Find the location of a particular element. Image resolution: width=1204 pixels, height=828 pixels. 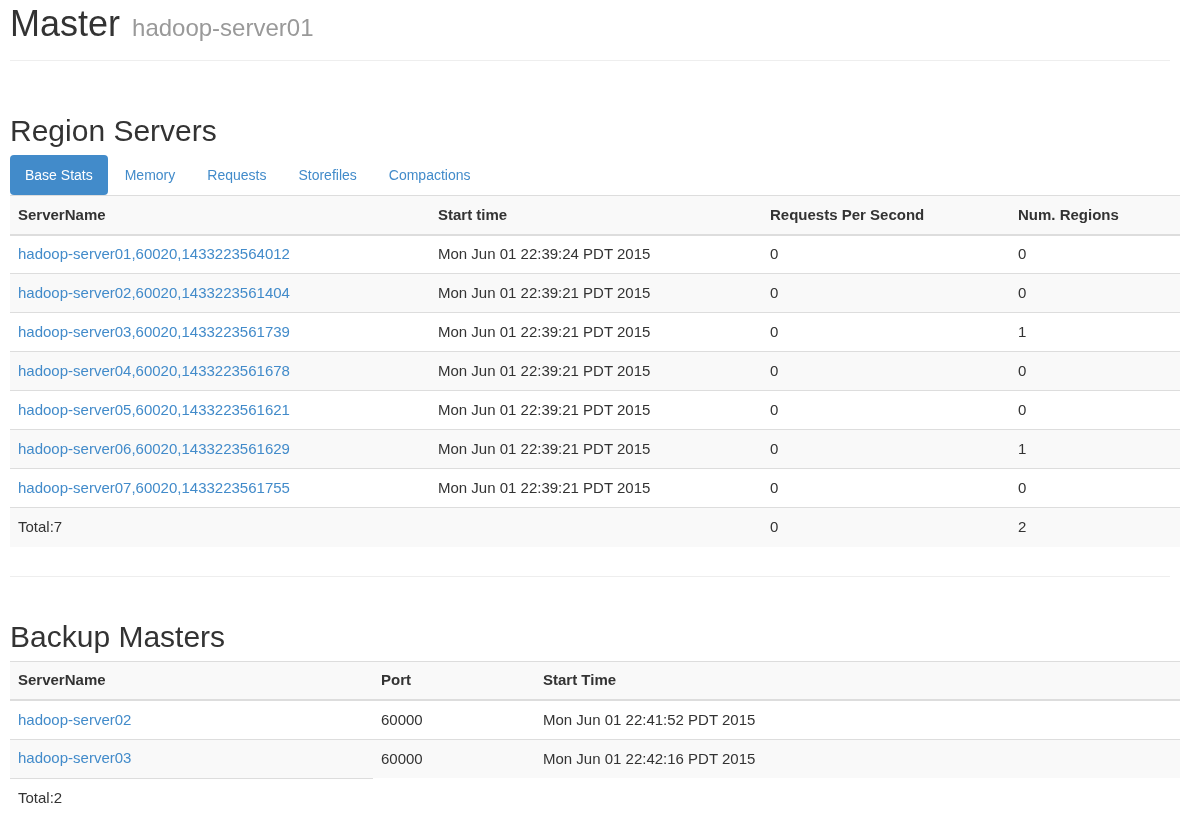

server-link: hadoop-server04,60020,1433223561678 is located at coordinates (154, 370).